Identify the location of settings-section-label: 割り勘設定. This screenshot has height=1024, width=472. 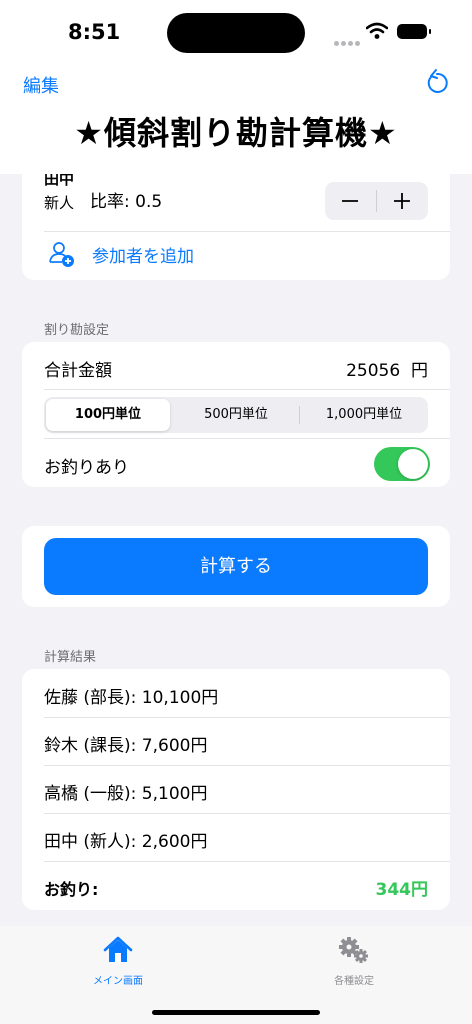
(77, 330).